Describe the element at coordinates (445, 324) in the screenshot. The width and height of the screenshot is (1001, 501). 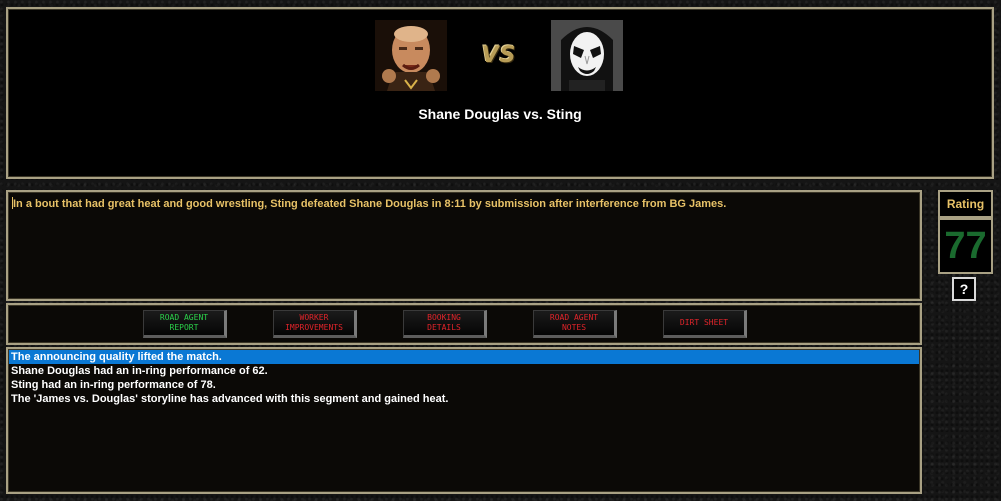
I see `booking-details-button: BOOKING DETAILS` at that location.